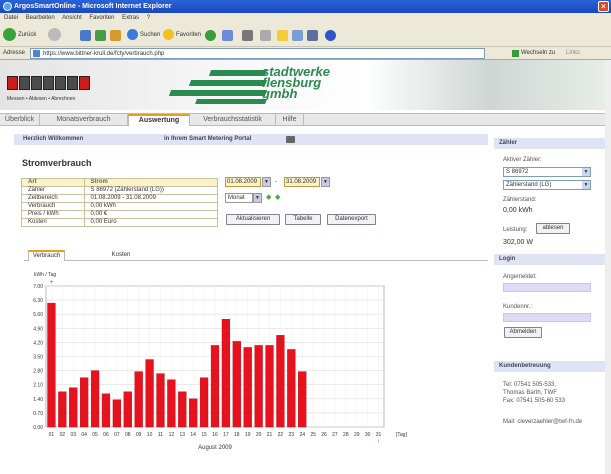 The width and height of the screenshot is (611, 474). Describe the element at coordinates (518, 307) in the screenshot. I see `customer-number-label: Kundennr.:` at that location.